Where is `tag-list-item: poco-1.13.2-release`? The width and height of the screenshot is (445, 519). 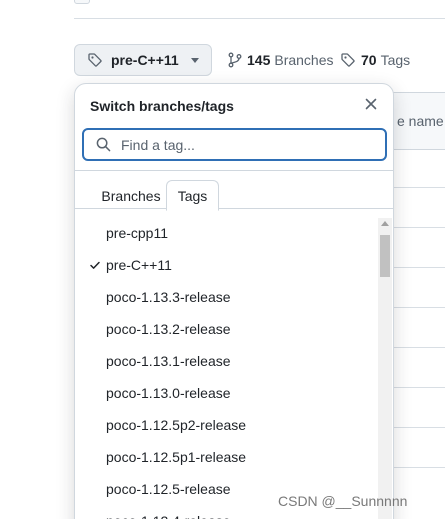
tag-list-item: poco-1.13.2-release is located at coordinates (225, 329).